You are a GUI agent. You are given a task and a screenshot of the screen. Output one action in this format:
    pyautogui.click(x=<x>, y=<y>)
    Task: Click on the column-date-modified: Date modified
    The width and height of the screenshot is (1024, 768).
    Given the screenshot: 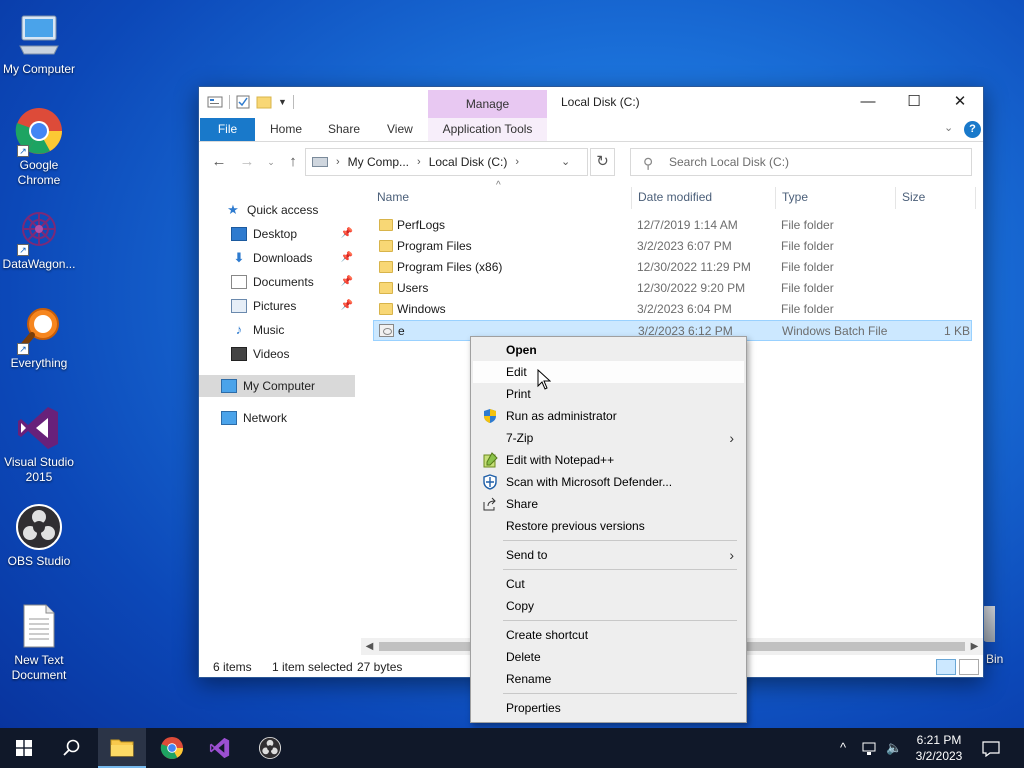 What is the action you would take?
    pyautogui.click(x=704, y=198)
    